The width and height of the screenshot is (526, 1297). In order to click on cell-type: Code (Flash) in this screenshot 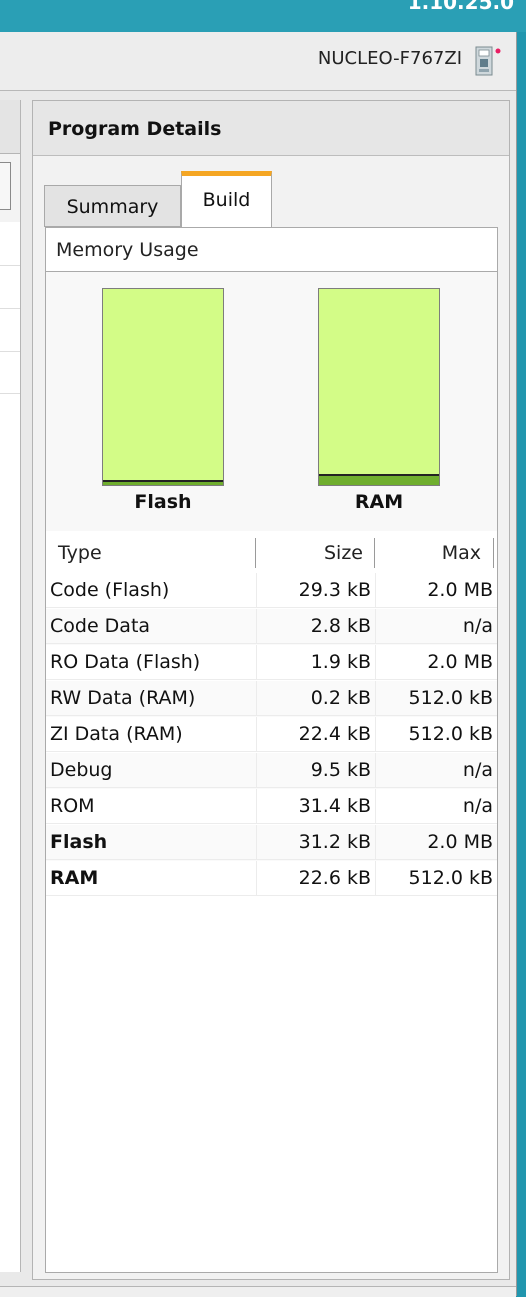, I will do `click(151, 590)`.